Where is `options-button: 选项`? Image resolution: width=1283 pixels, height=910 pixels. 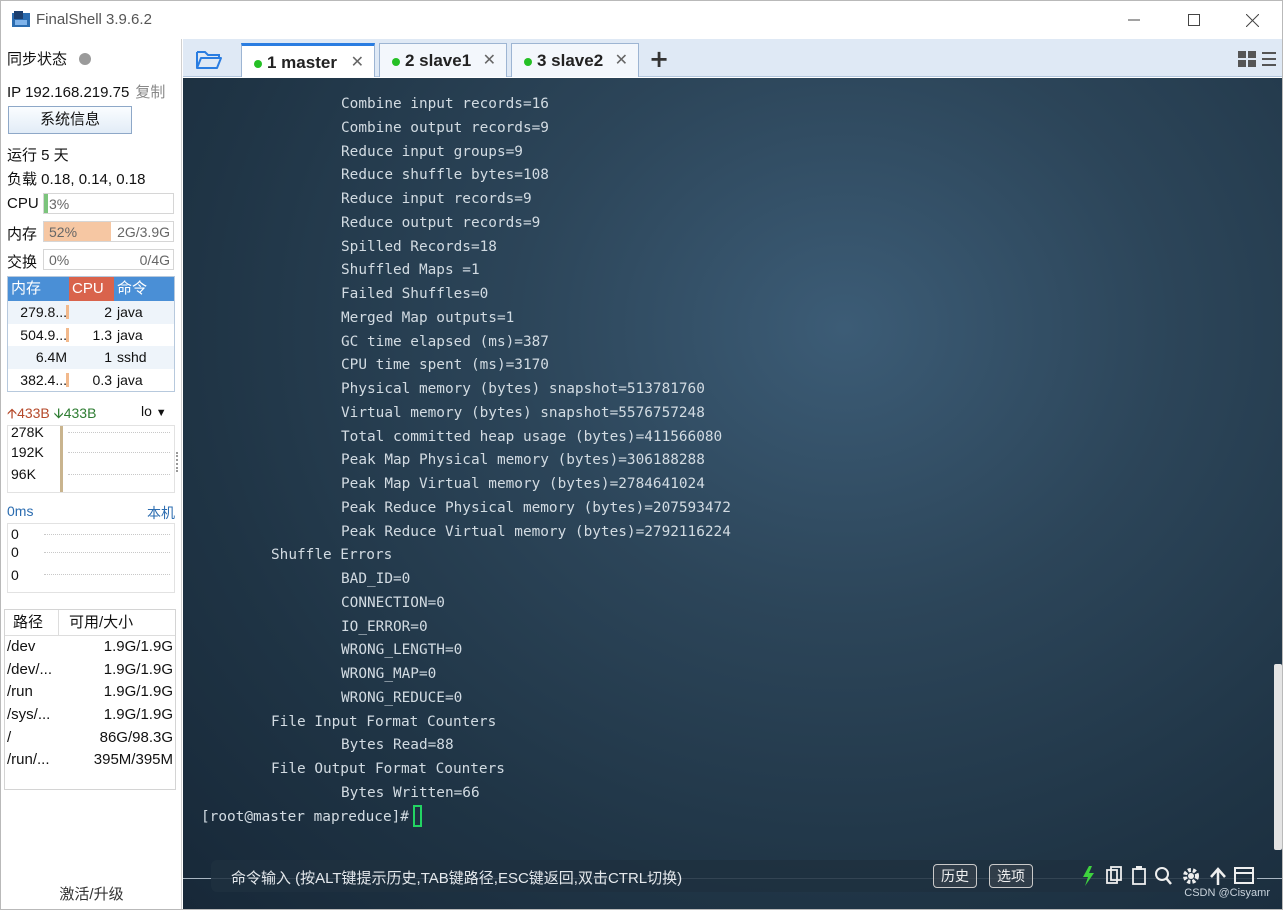 options-button: 选项 is located at coordinates (1011, 876).